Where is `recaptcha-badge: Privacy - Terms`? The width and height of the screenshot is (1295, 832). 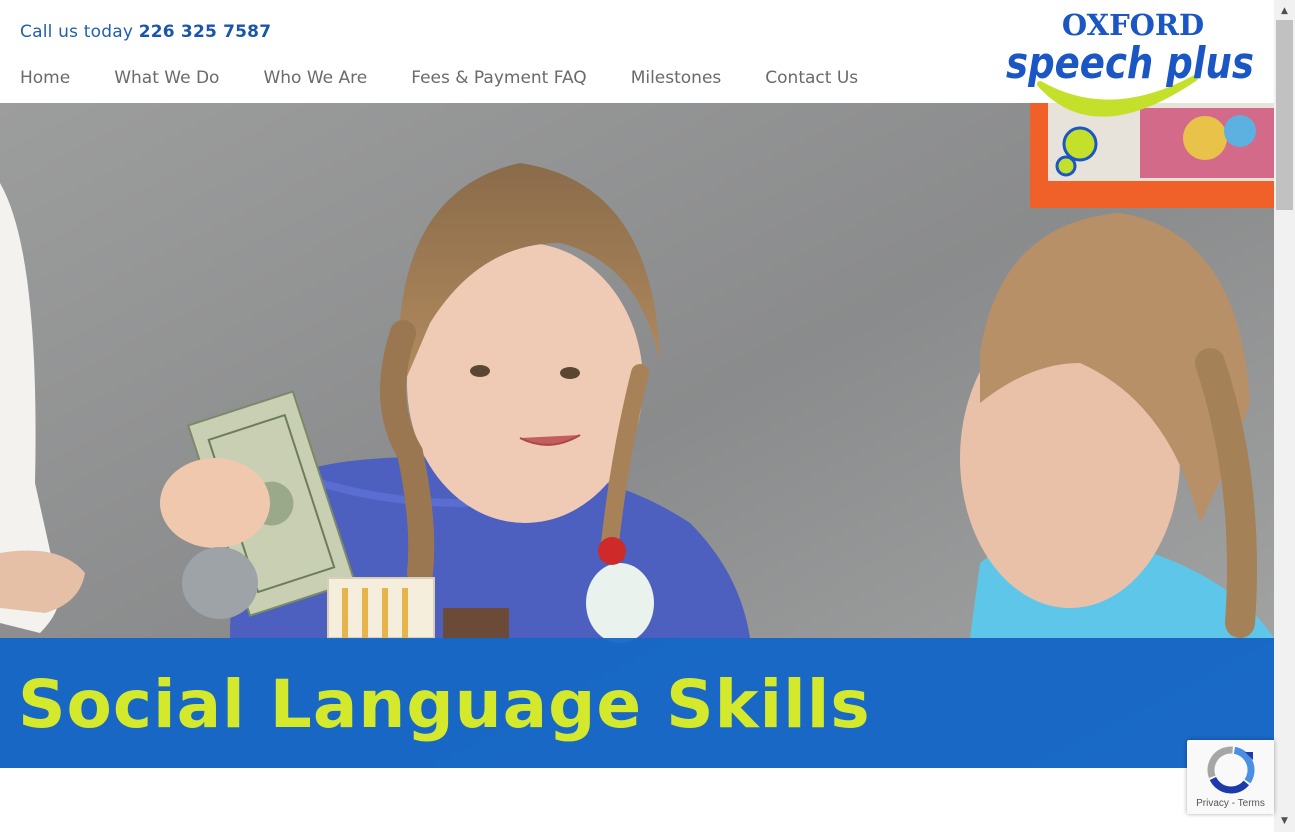
recaptcha-badge: Privacy - Terms is located at coordinates (1230, 777).